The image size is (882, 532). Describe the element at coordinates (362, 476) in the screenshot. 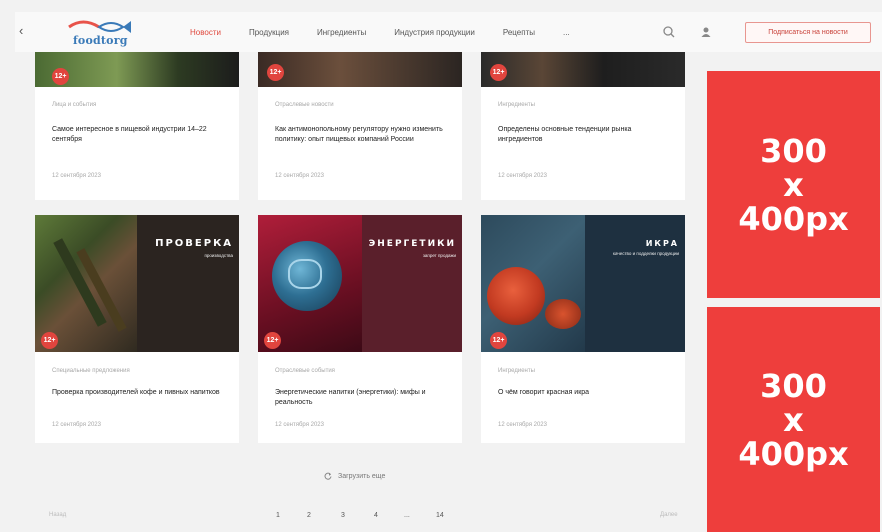

I see `show-more-label: Загрузить еще` at that location.